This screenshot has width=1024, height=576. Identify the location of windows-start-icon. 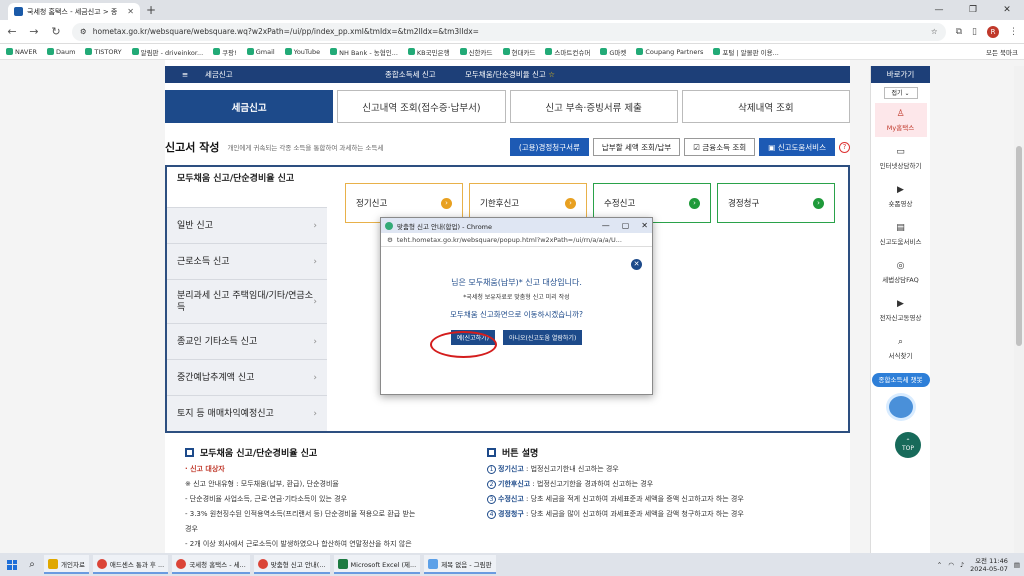
(12, 565).